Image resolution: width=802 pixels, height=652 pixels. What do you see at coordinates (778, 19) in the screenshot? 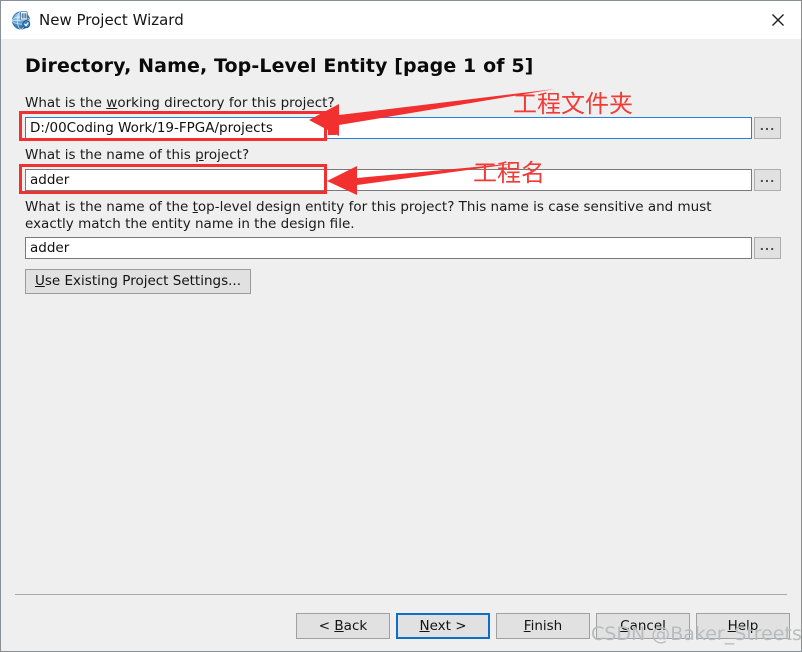
I see `close-icon` at bounding box center [778, 19].